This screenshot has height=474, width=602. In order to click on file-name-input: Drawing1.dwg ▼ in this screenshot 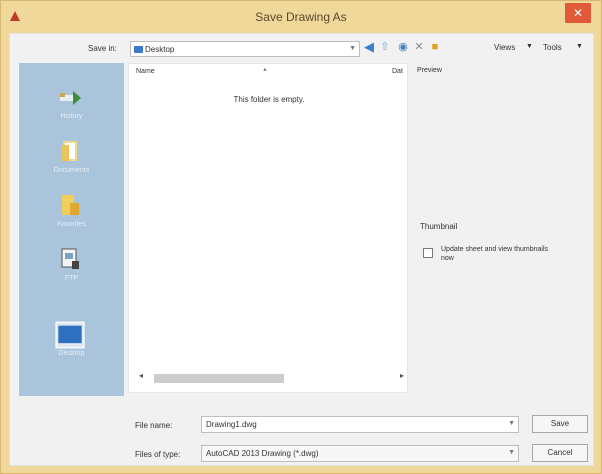, I will do `click(360, 424)`.